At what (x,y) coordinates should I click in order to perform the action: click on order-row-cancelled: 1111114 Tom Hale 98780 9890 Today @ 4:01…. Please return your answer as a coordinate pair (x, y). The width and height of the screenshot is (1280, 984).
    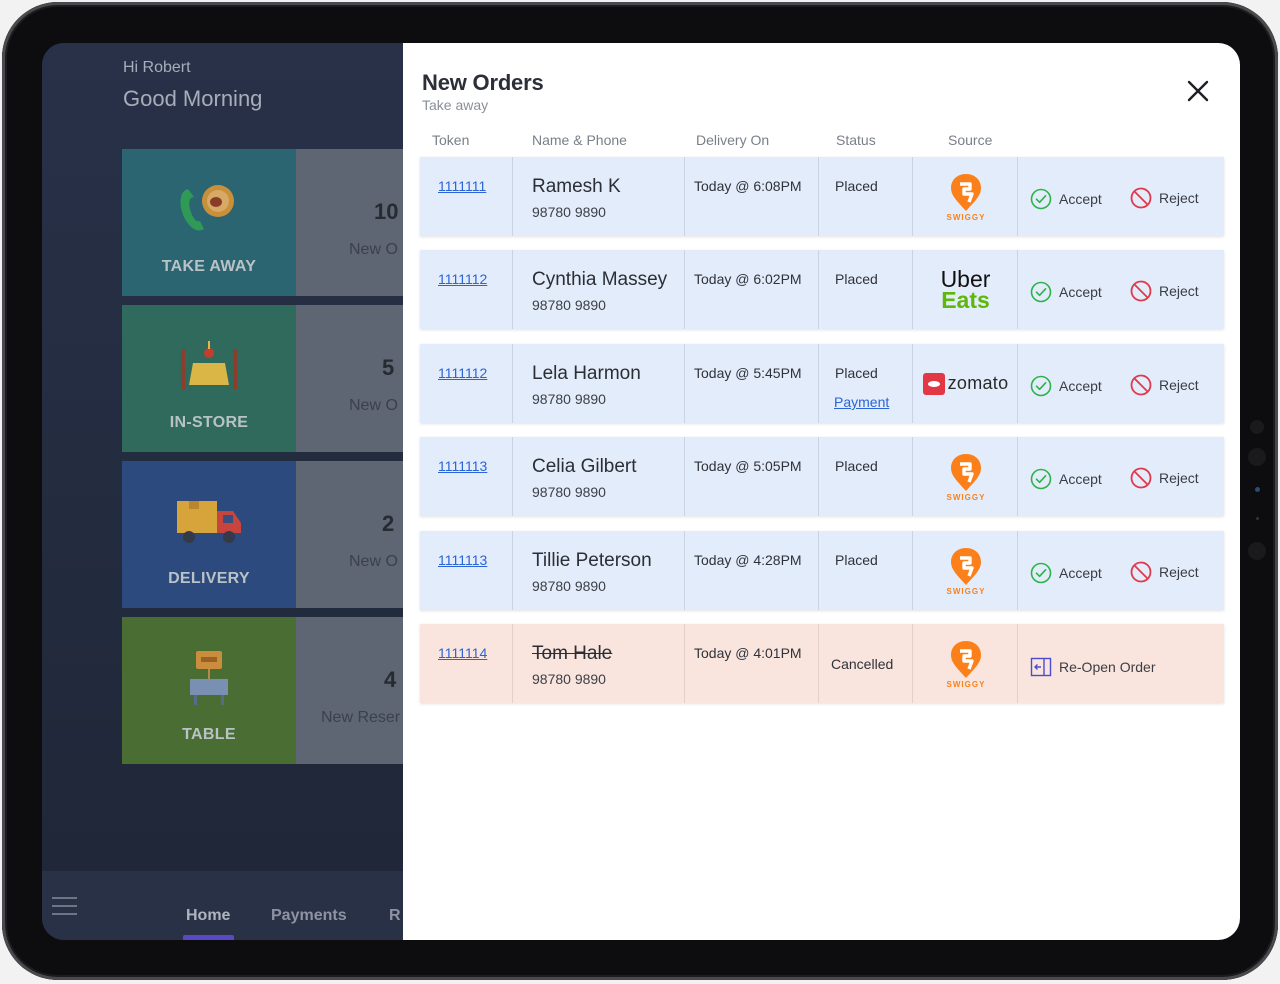
    Looking at the image, I should click on (822, 663).